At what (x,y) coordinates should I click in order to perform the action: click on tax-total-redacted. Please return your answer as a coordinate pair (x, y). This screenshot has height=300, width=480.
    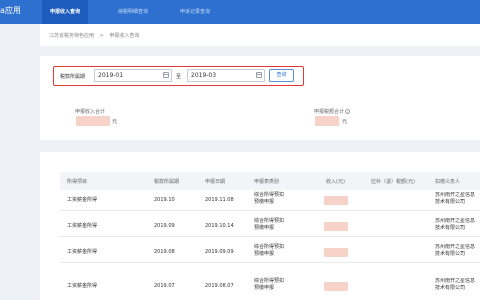
    Looking at the image, I should click on (327, 121).